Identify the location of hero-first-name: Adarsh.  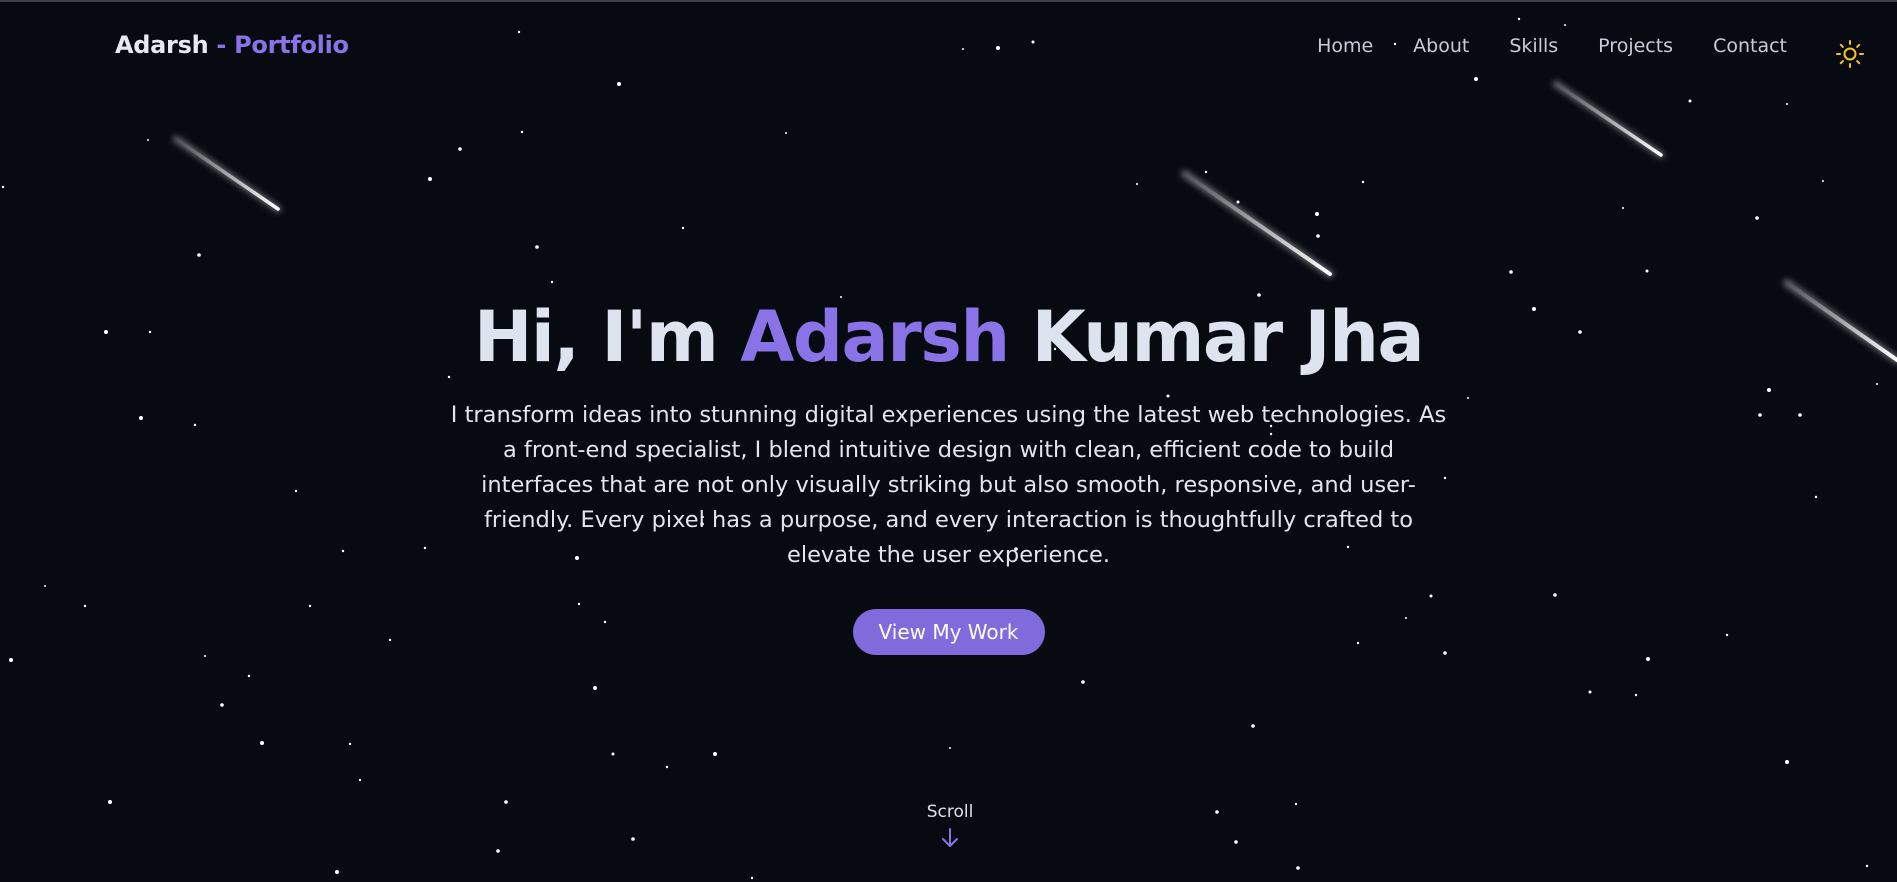
(875, 337).